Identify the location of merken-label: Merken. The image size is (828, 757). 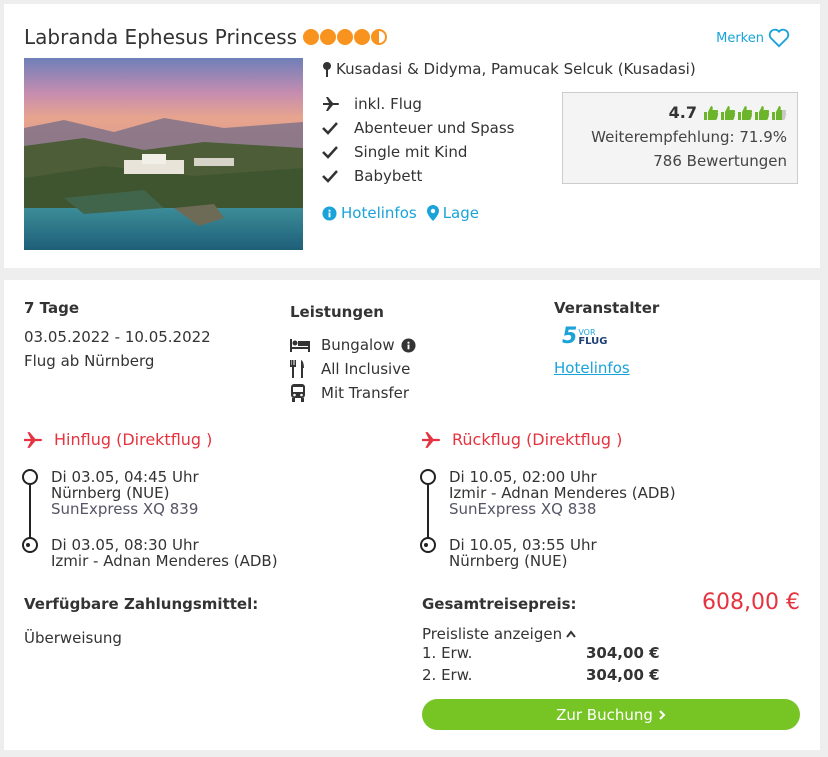
(740, 38).